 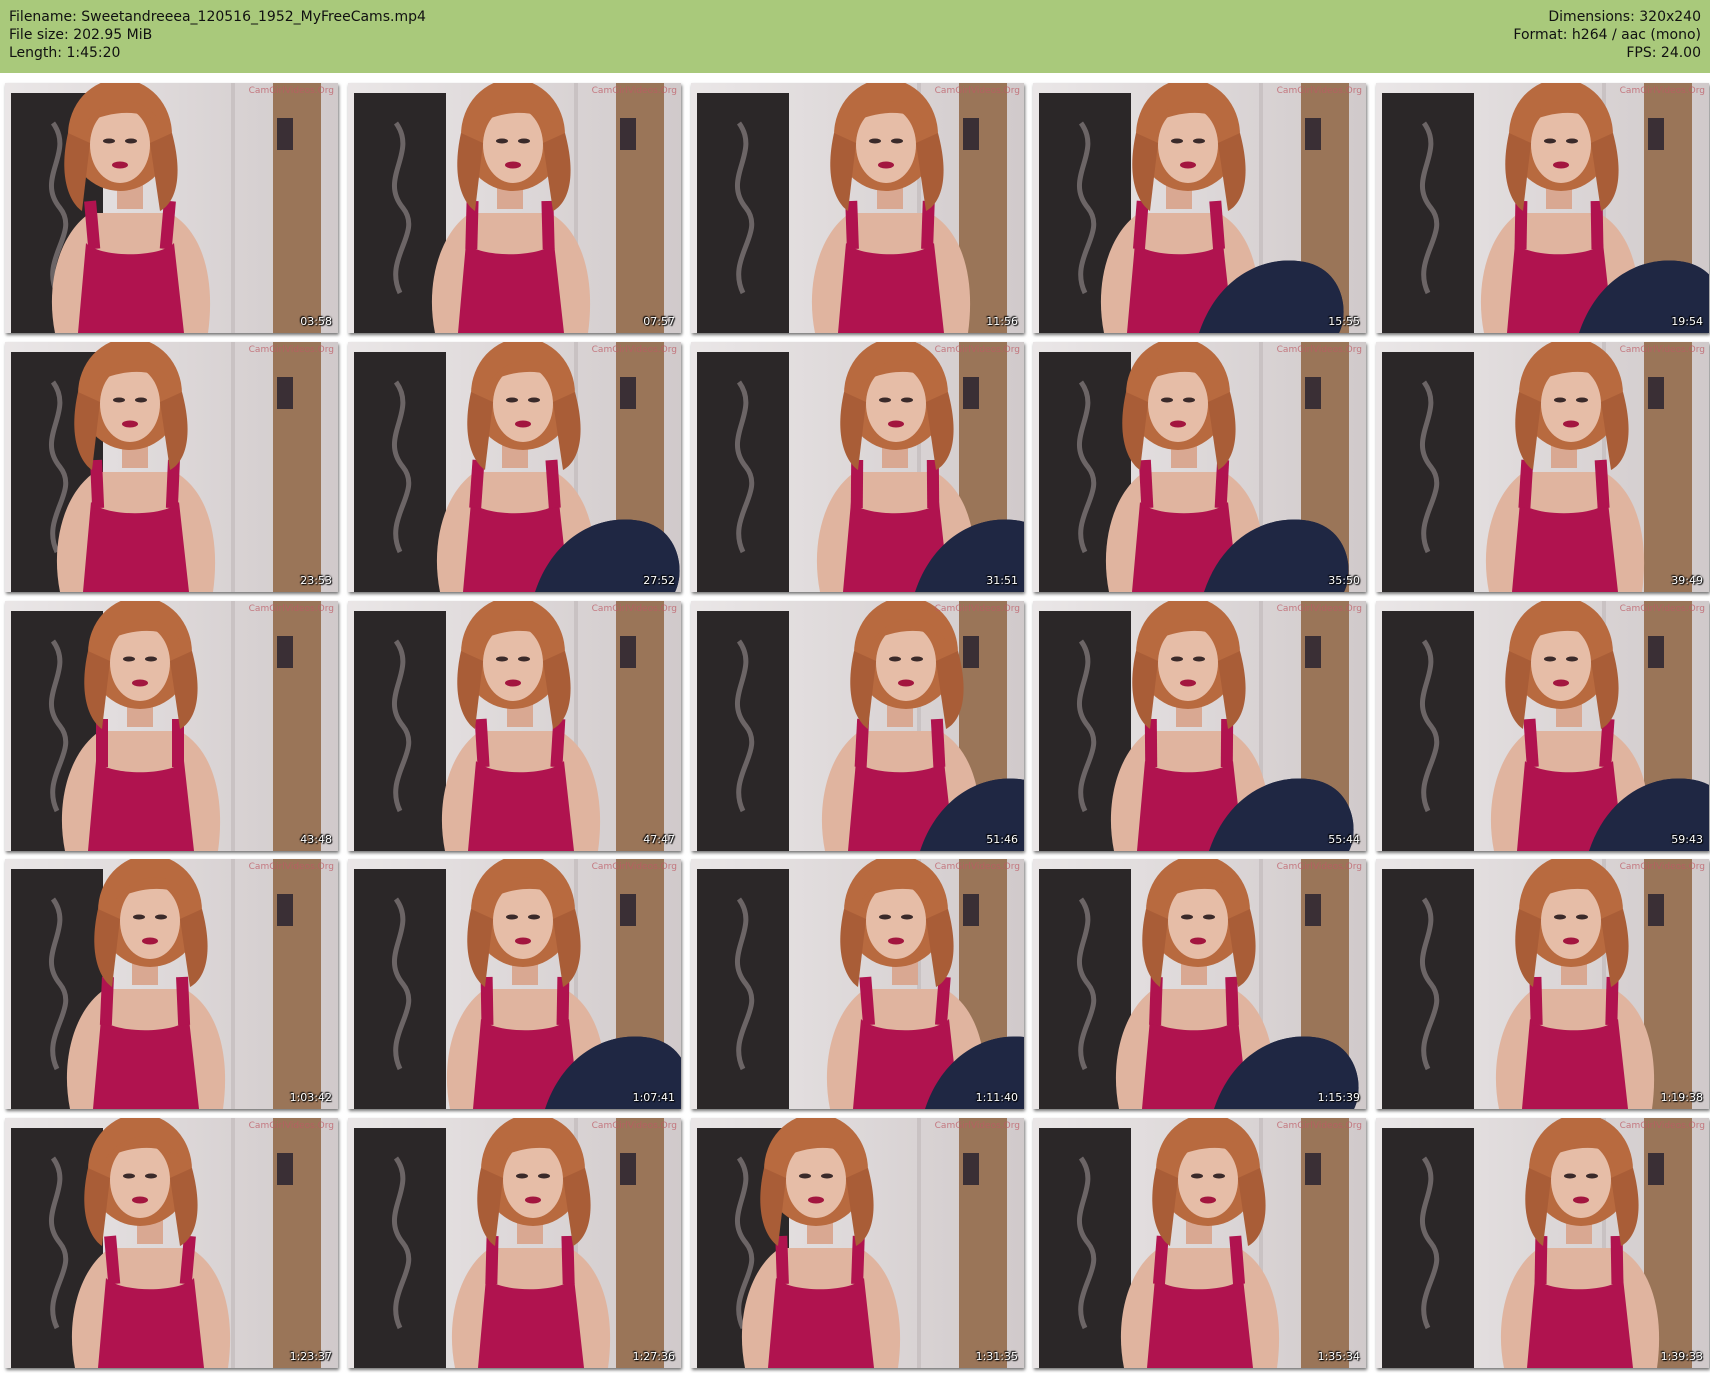 I want to click on thumbnail-timestamp: 55:44, so click(x=1344, y=839).